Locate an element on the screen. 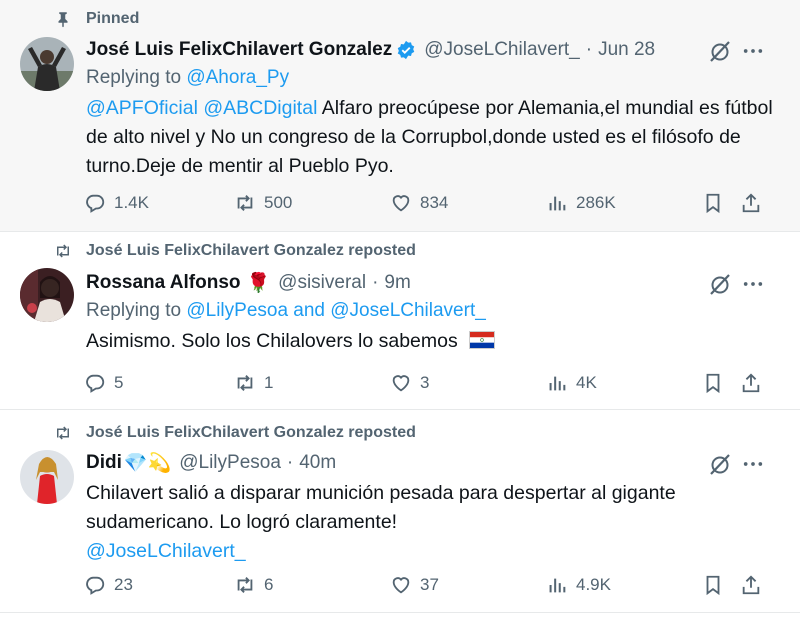 Image resolution: width=800 pixels, height=621 pixels. reply-button: 5 is located at coordinates (103, 383).